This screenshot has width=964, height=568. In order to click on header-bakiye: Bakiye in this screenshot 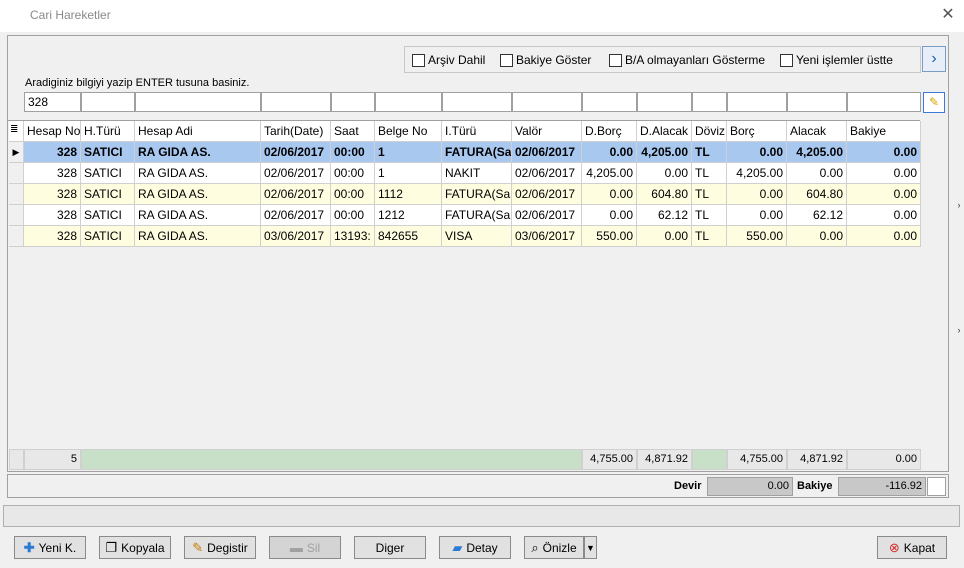, I will do `click(884, 131)`.